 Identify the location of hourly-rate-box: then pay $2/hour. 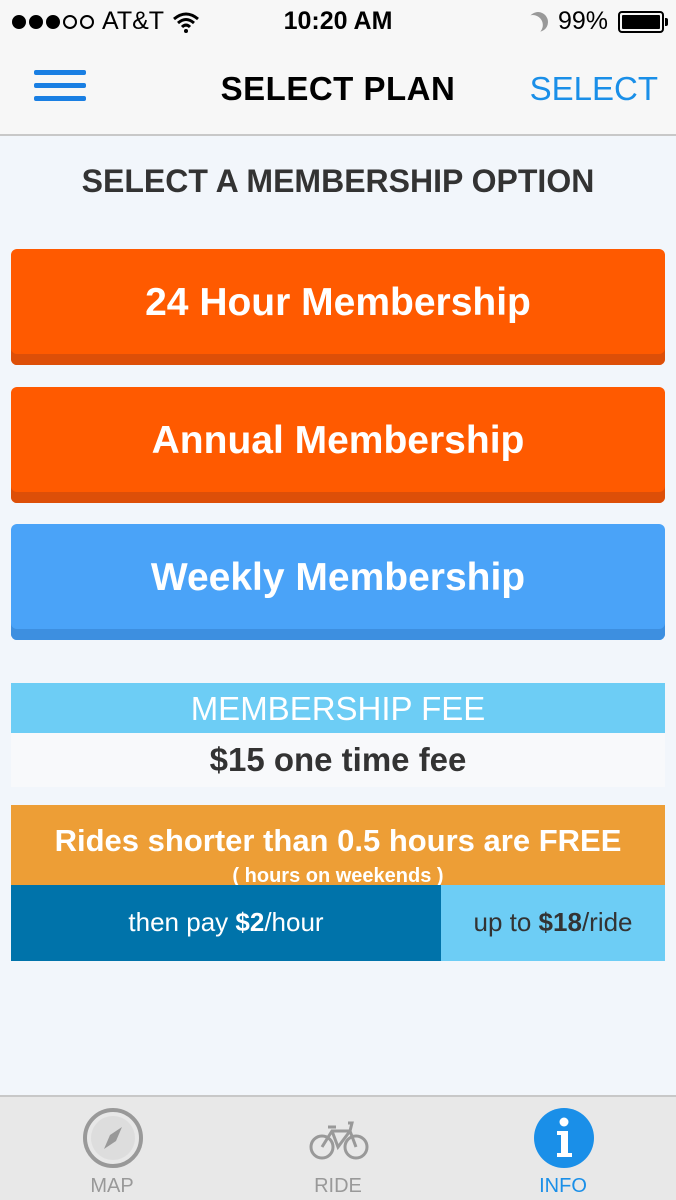
(226, 923).